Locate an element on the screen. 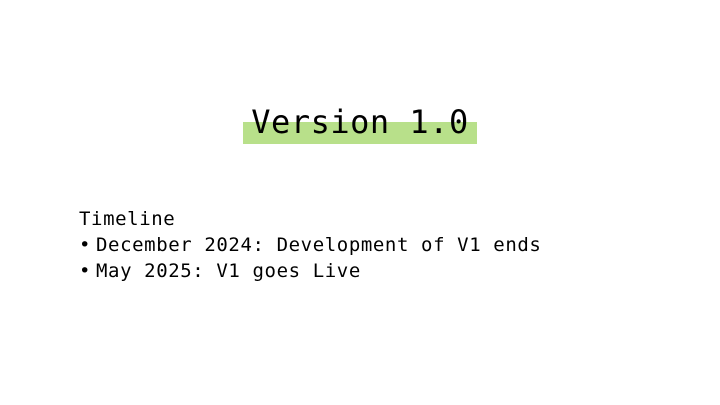  list-item-text: December 2024: Development of V1 ends is located at coordinates (319, 245).